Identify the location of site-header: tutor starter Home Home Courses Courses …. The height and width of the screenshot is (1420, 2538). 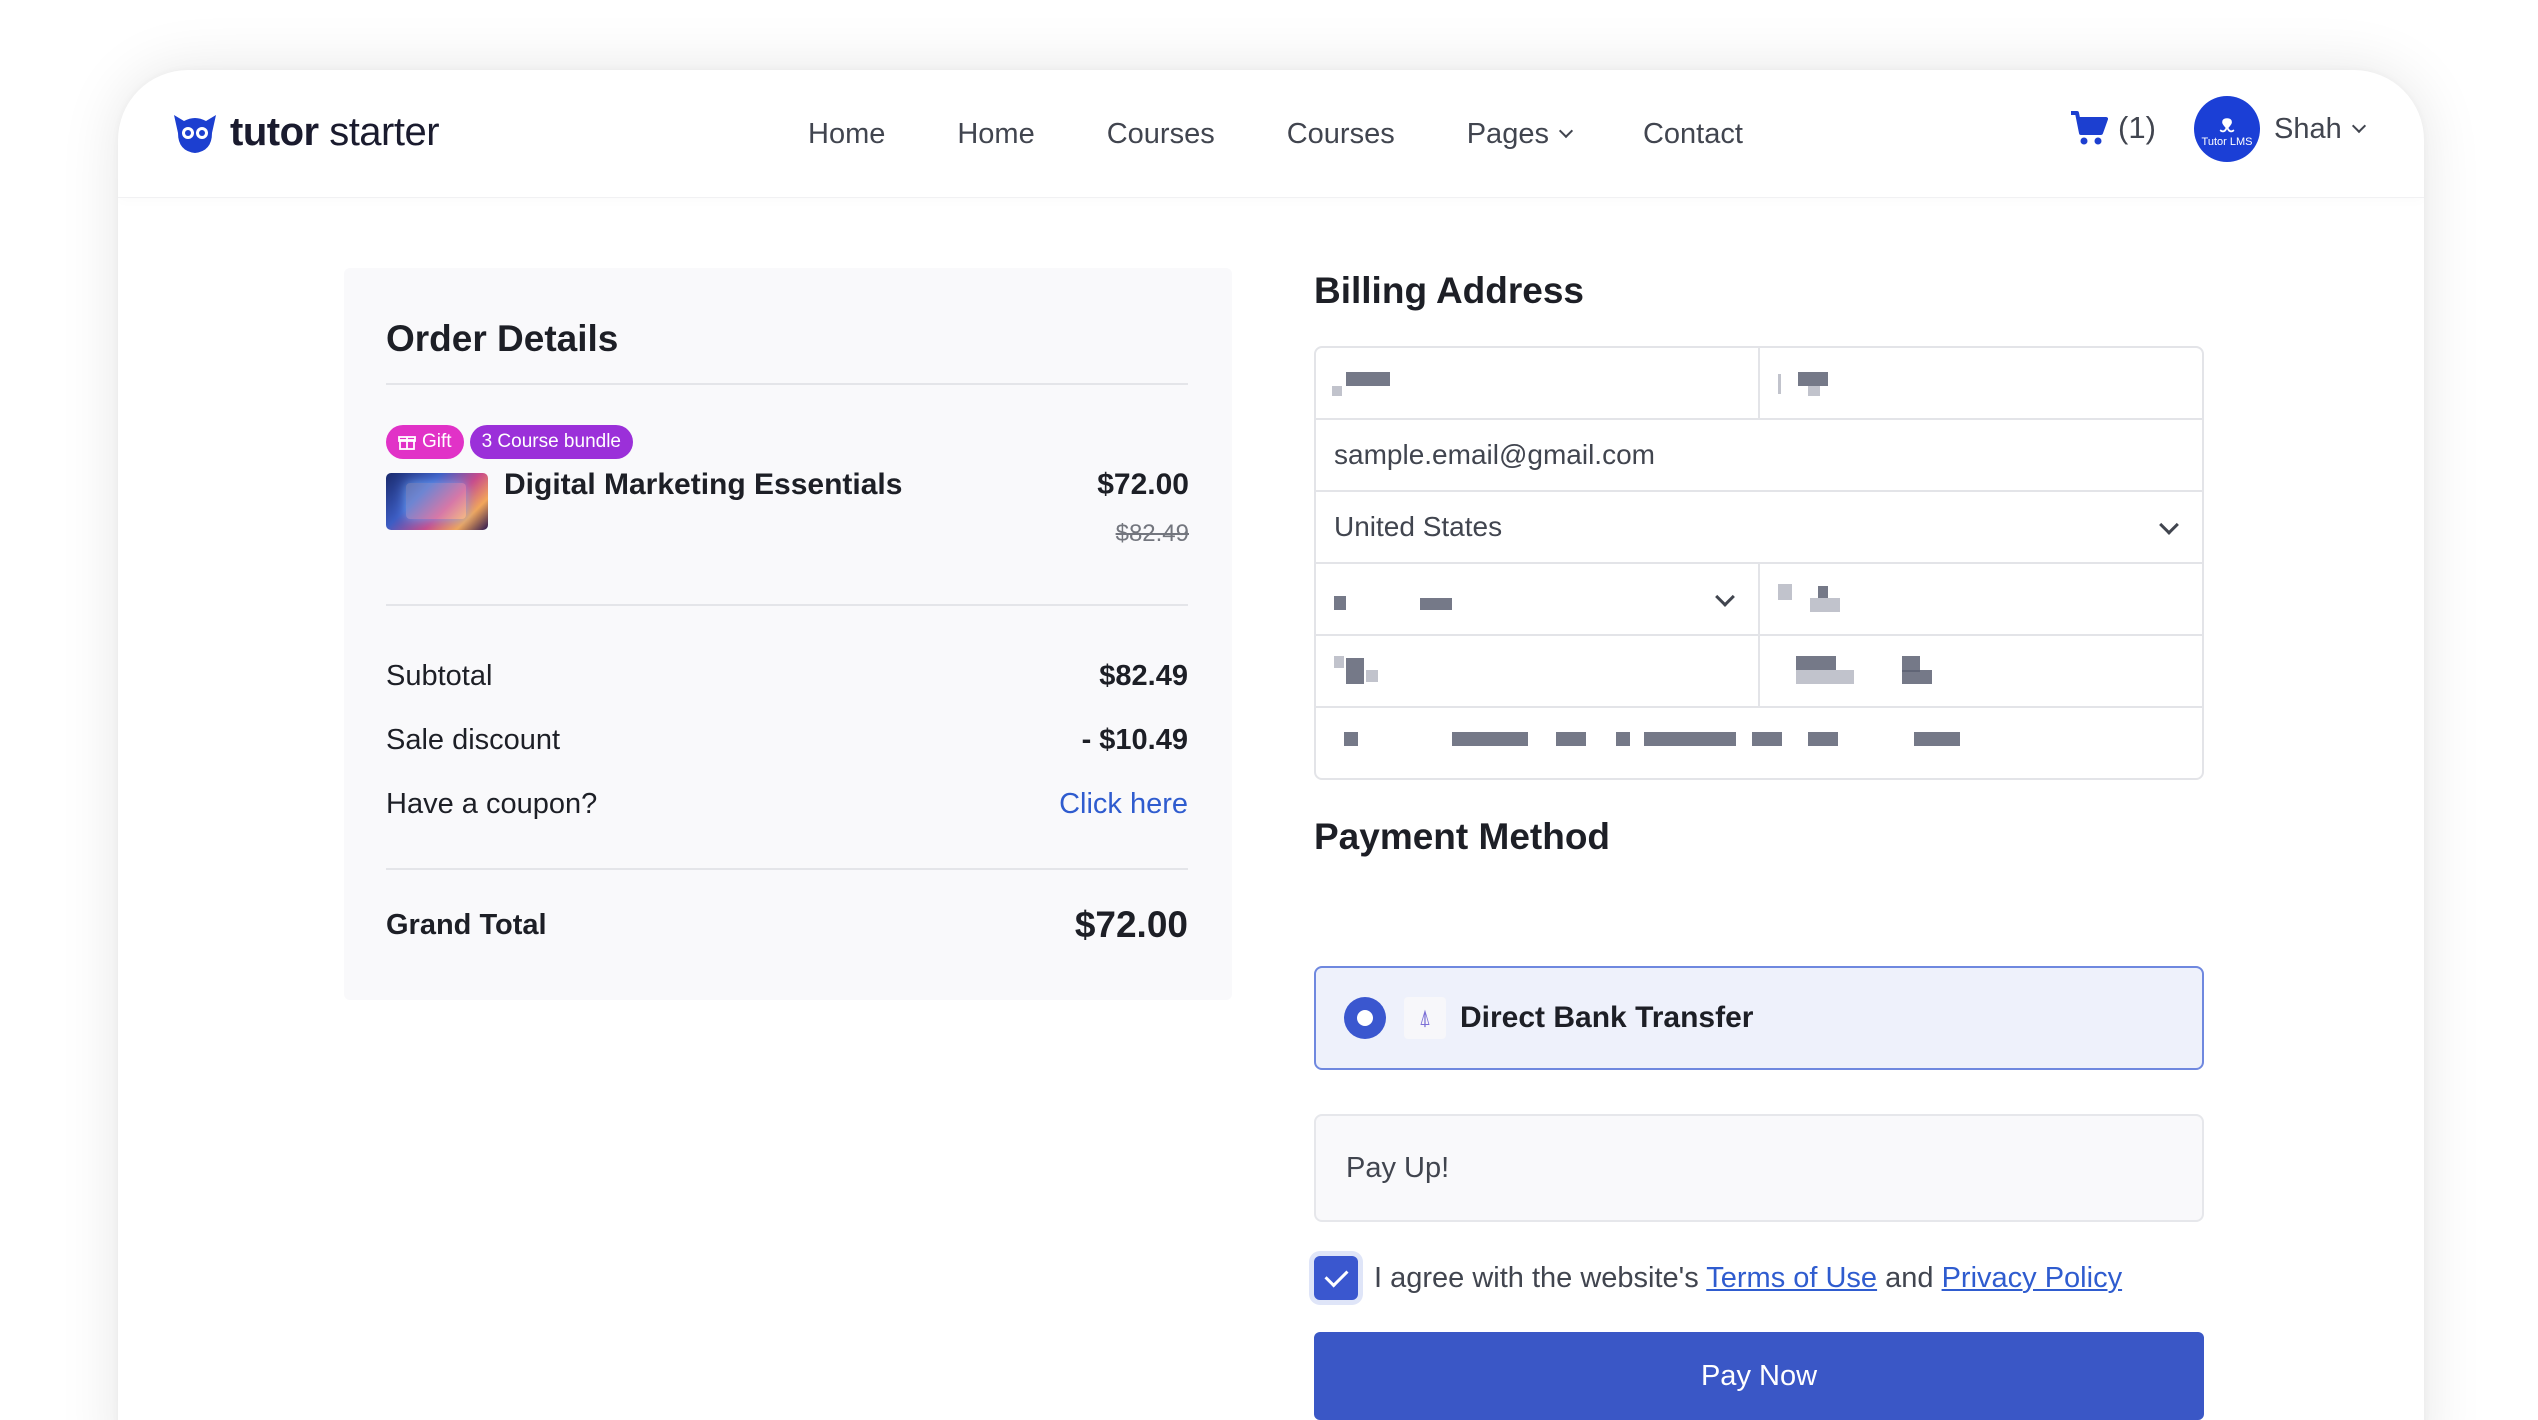
(1271, 134).